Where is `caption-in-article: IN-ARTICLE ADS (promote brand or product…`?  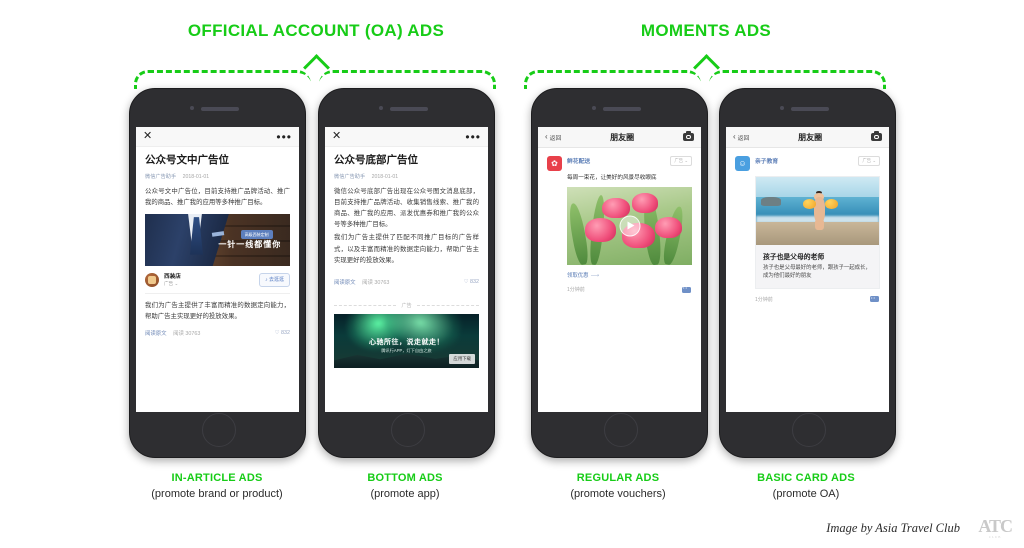
caption-in-article: IN-ARTICLE ADS (promote brand or product… is located at coordinates (217, 487).